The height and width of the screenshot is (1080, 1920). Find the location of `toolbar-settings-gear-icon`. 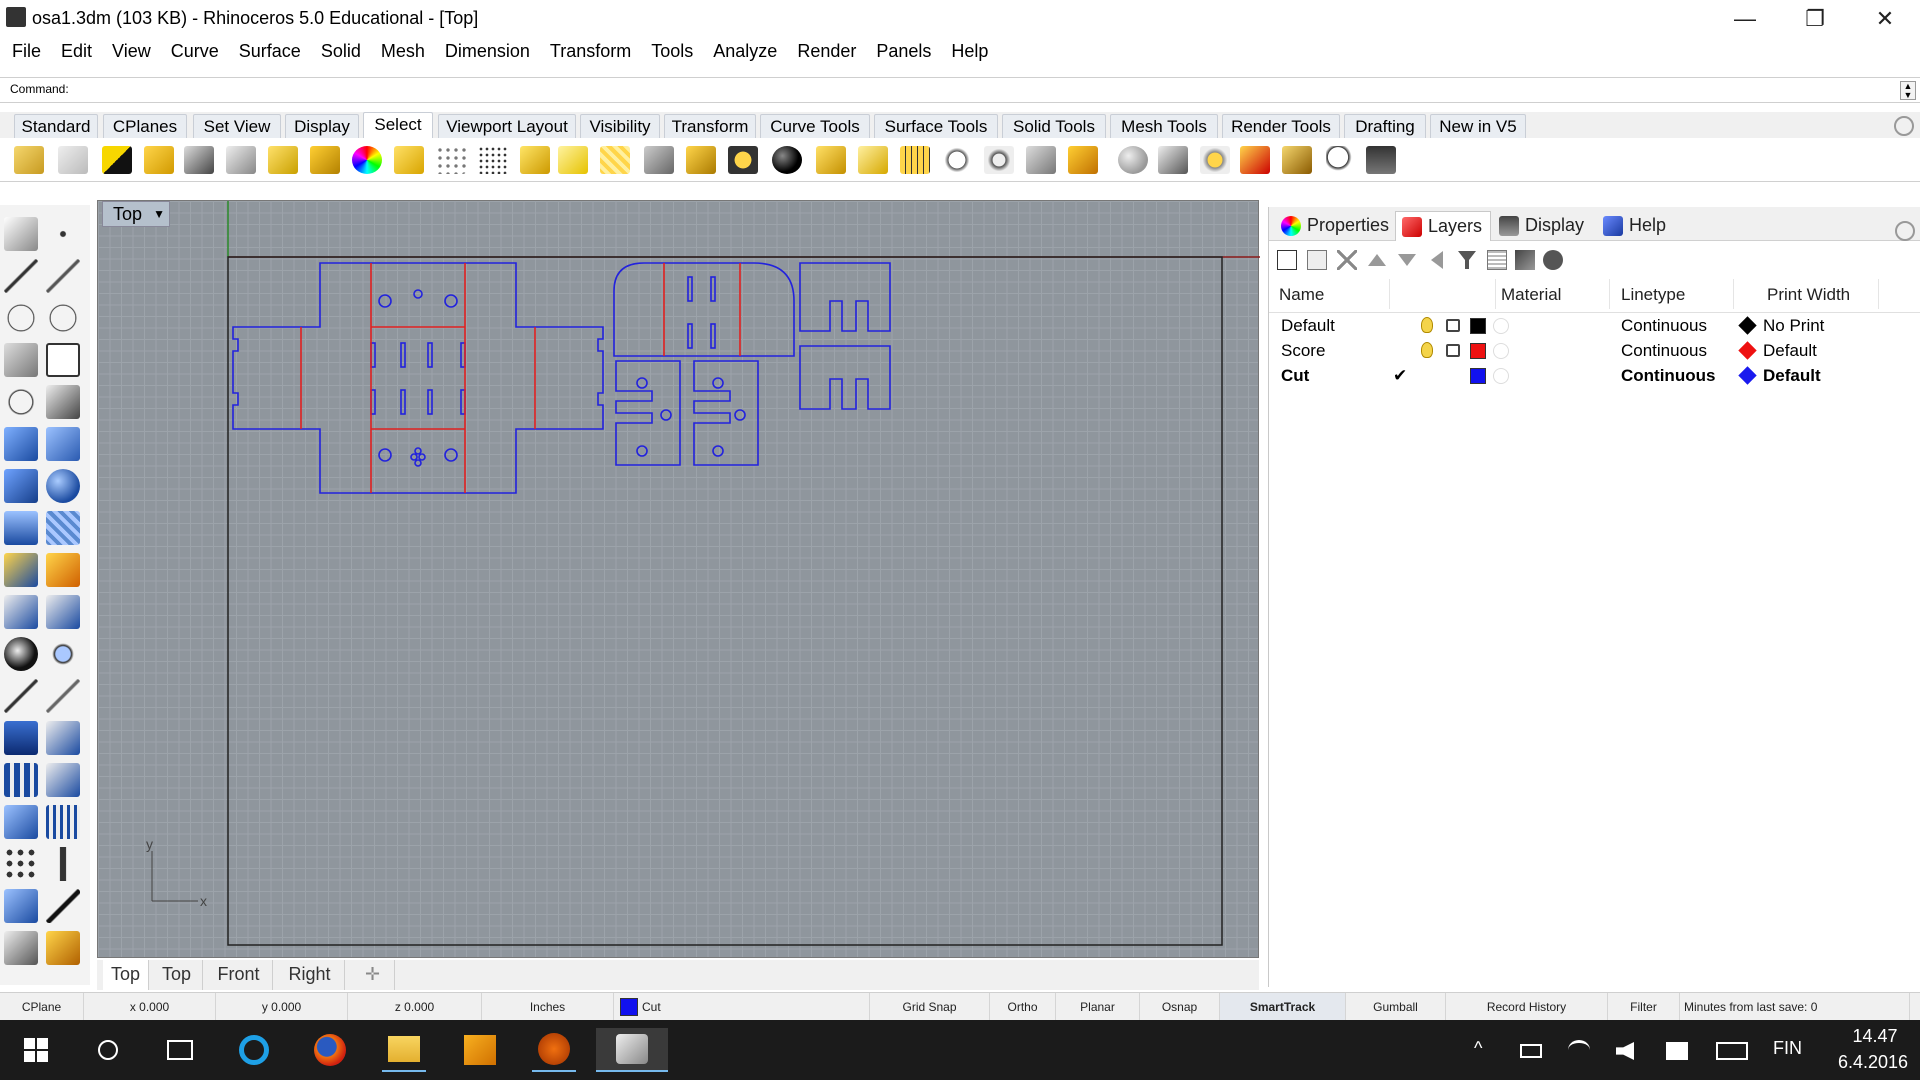

toolbar-settings-gear-icon is located at coordinates (1904, 126).